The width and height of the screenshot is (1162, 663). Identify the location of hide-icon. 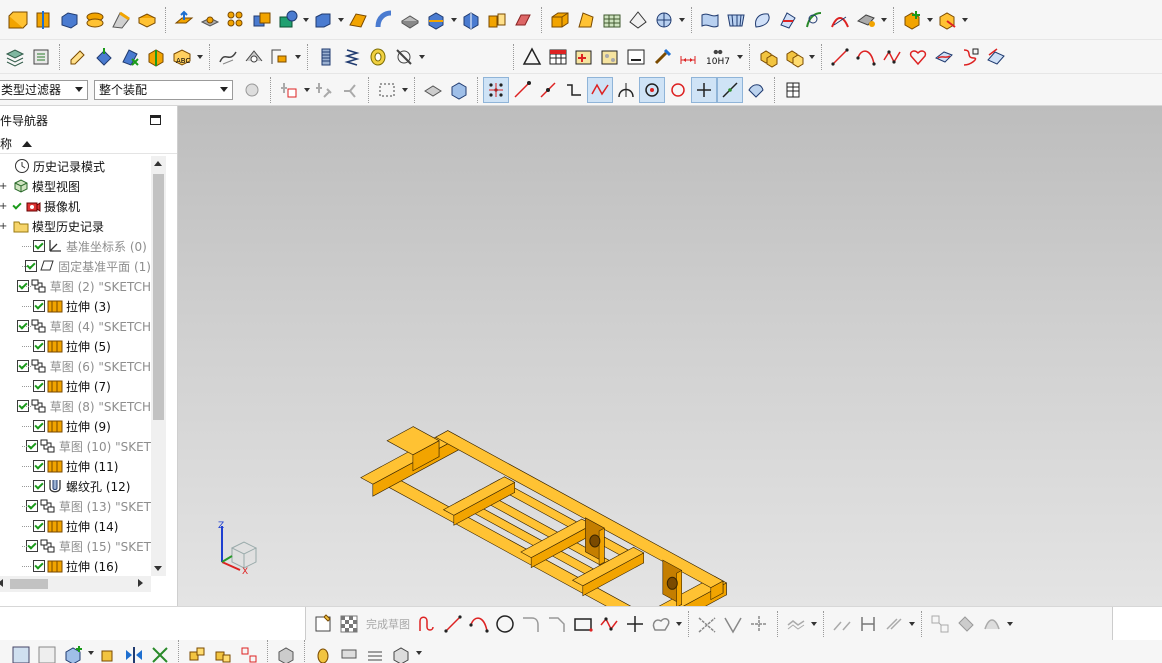
(404, 57).